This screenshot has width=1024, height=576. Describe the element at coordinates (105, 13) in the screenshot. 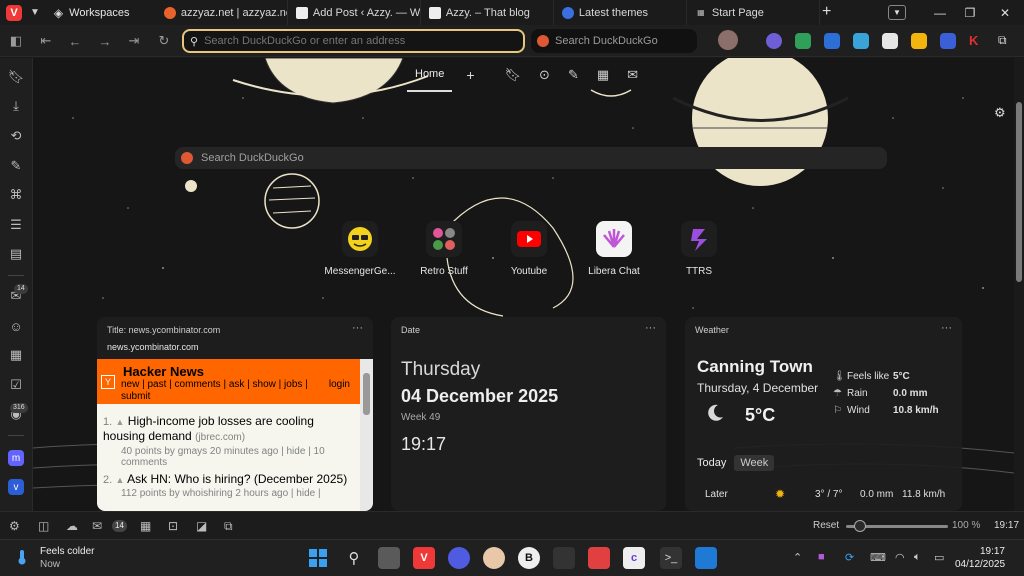

I see `workspaces-button: ◈ Workspaces` at that location.